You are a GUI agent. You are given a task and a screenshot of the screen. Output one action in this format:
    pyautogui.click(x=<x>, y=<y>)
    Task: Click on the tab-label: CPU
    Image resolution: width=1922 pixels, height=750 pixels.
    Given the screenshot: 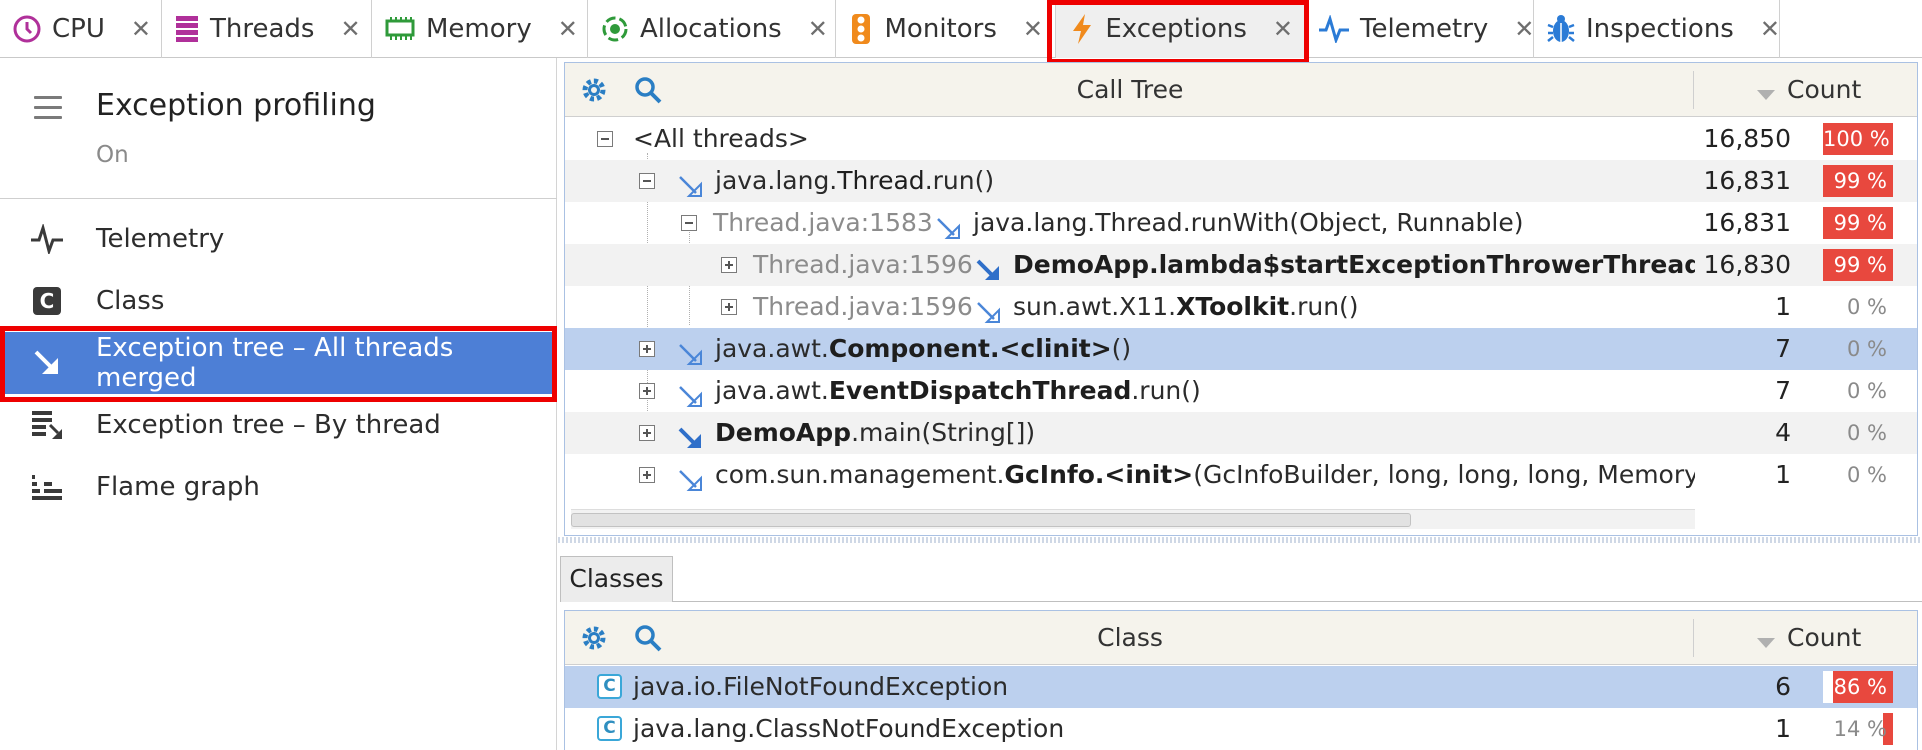 What is the action you would take?
    pyautogui.click(x=78, y=29)
    